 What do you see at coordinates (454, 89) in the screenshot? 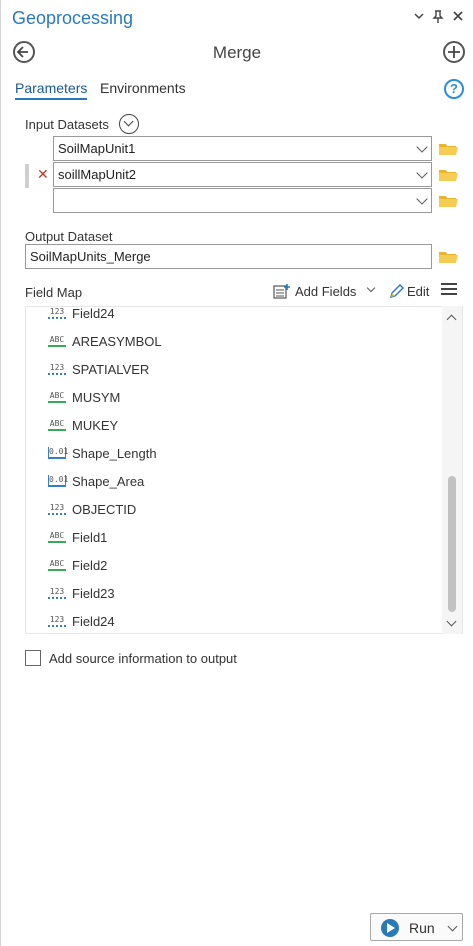
I see `help-icon: ?` at bounding box center [454, 89].